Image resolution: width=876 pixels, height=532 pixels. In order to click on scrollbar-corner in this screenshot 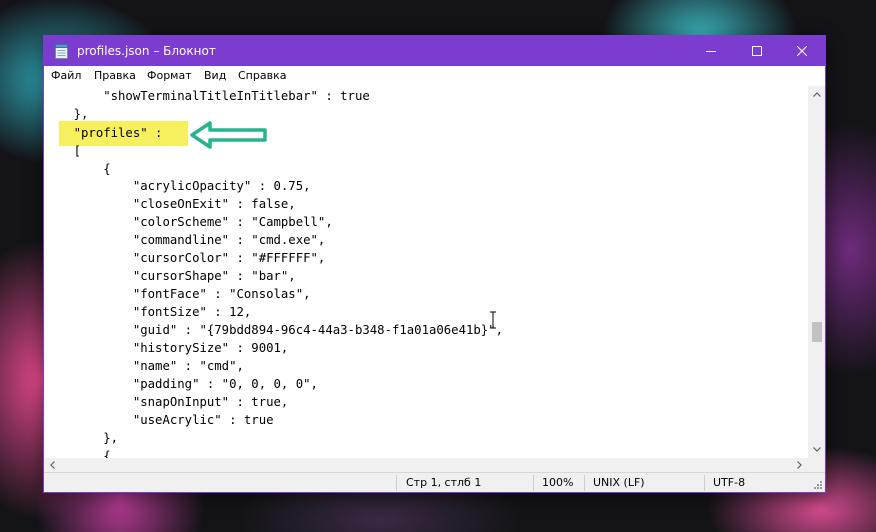, I will do `click(816, 465)`.